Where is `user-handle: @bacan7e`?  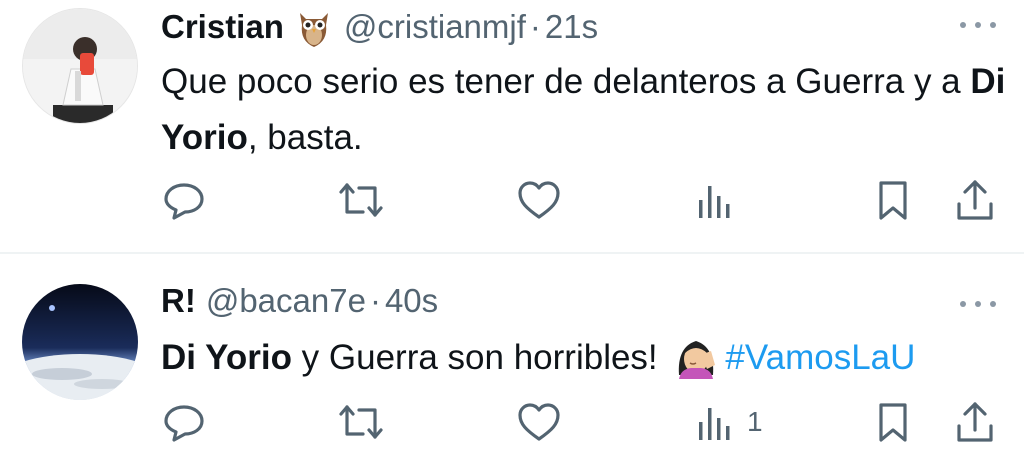 user-handle: @bacan7e is located at coordinates (286, 301).